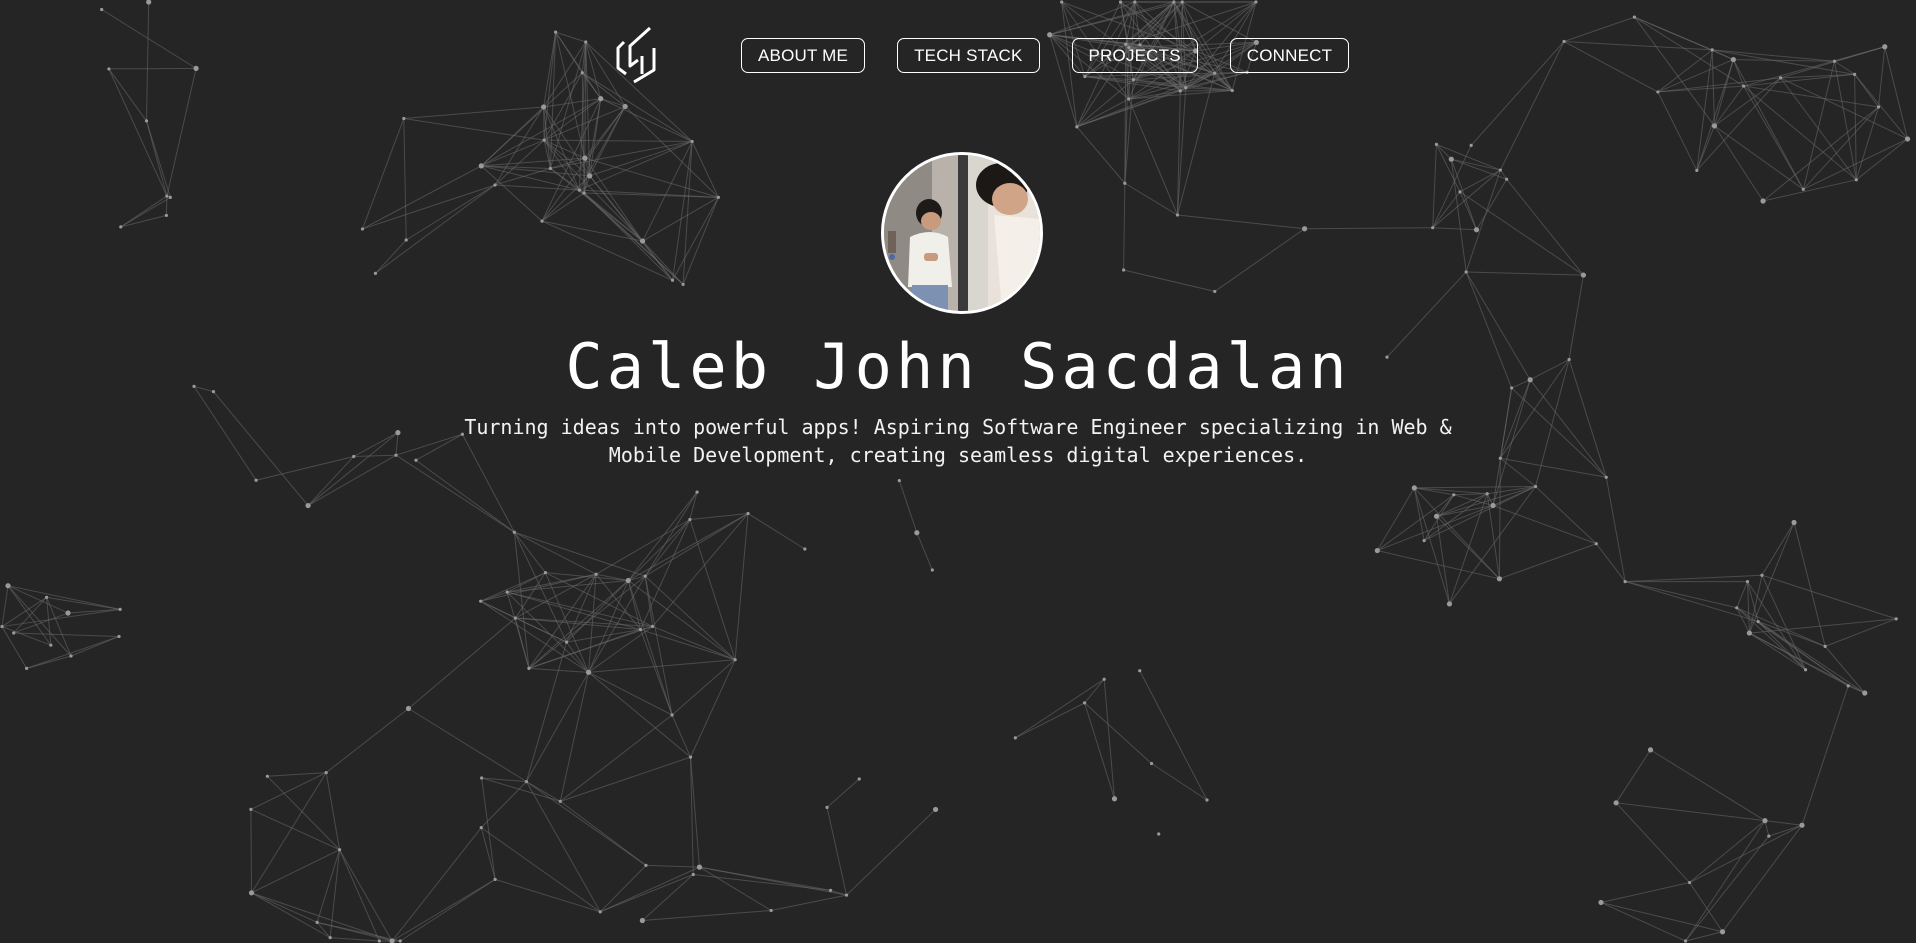  Describe the element at coordinates (1289, 55) in the screenshot. I see `nav-connect-button: CONNECT` at that location.